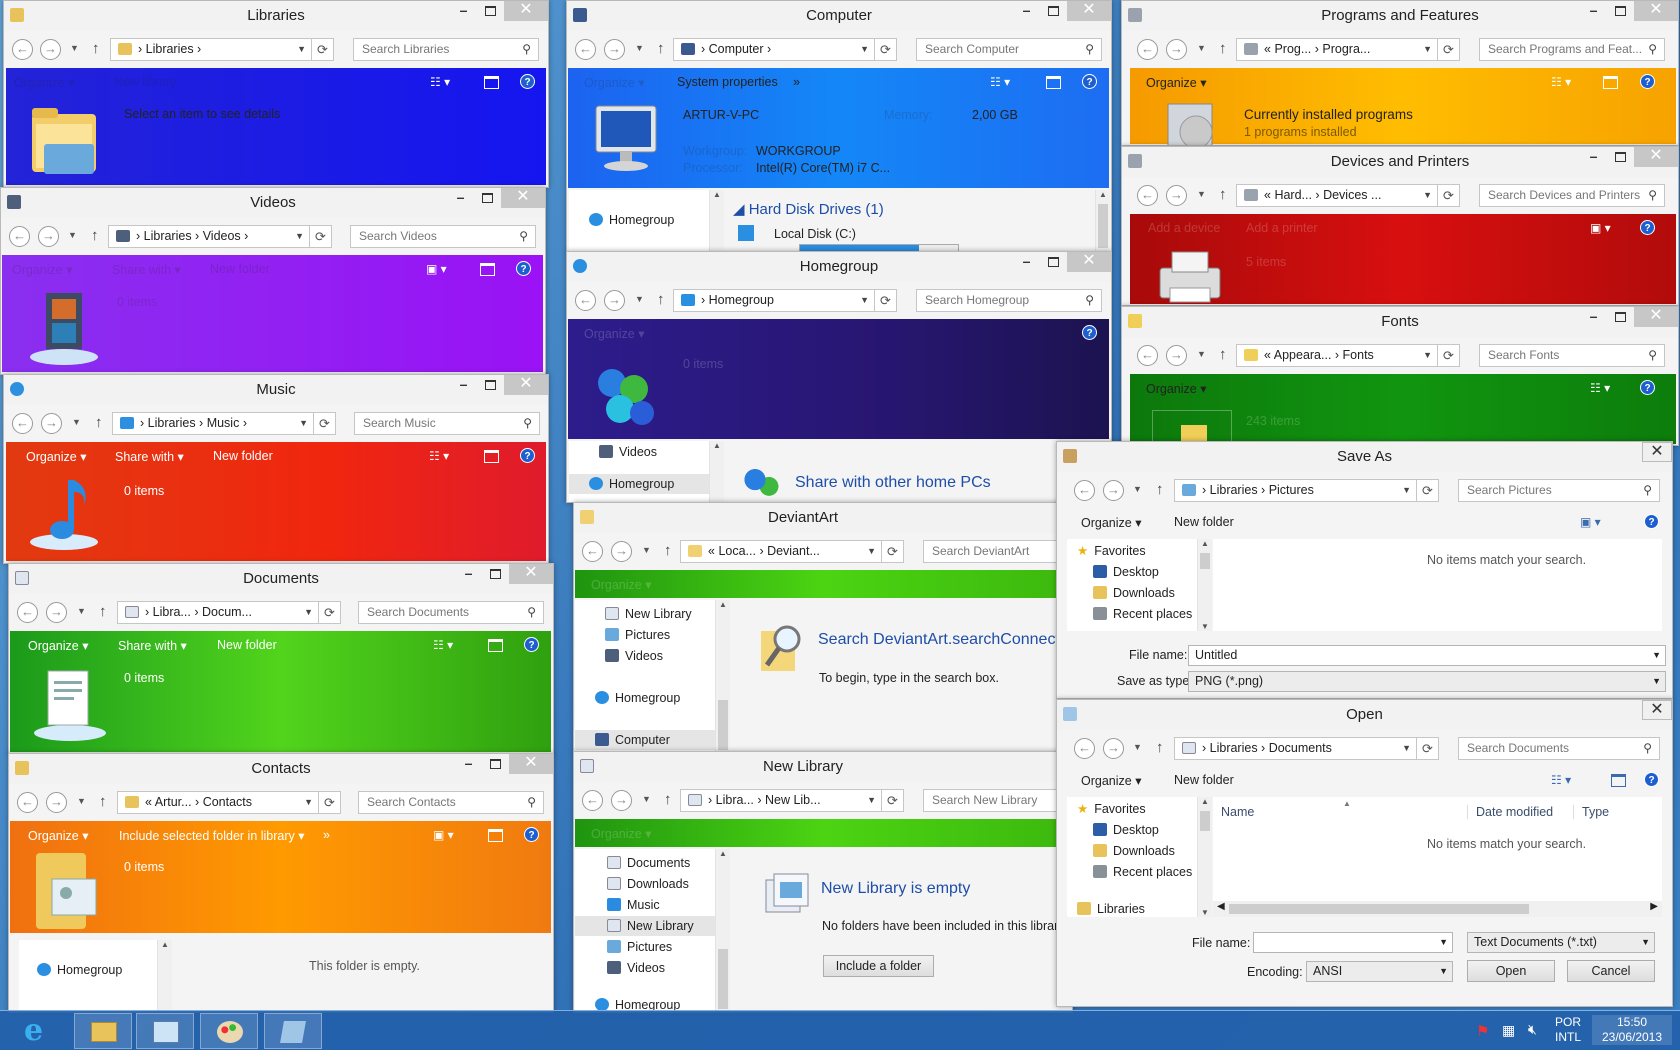 The width and height of the screenshot is (1680, 1050). What do you see at coordinates (451, 802) in the screenshot?
I see `search-input: Search Contacts ⚲` at bounding box center [451, 802].